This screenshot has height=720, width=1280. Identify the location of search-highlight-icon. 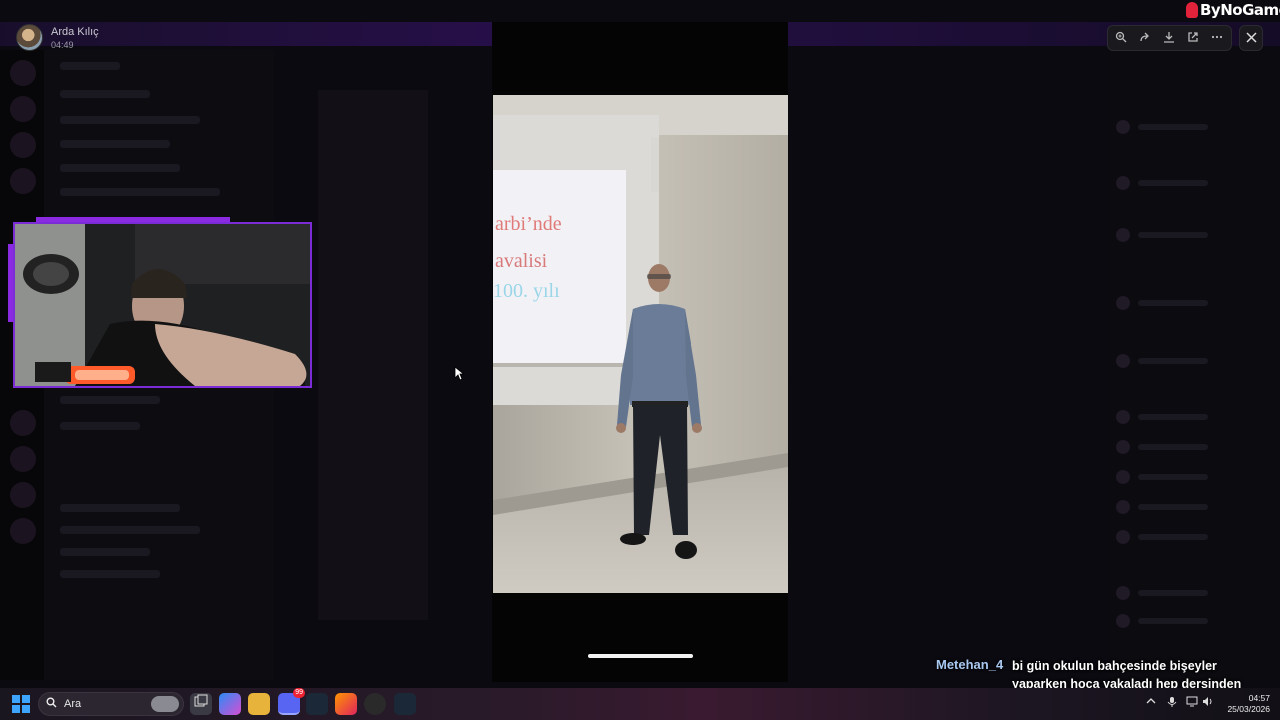
(165, 704).